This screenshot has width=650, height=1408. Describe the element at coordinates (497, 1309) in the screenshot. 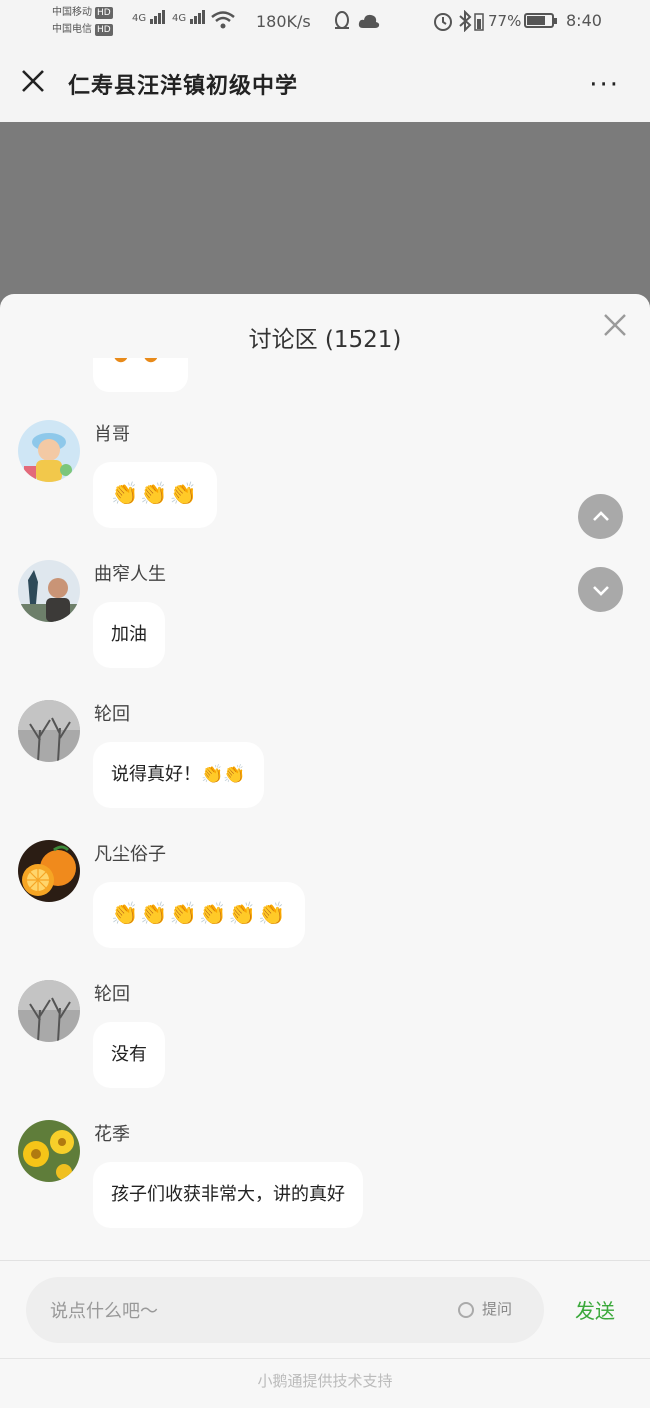

I see `ask-label: 提问` at that location.